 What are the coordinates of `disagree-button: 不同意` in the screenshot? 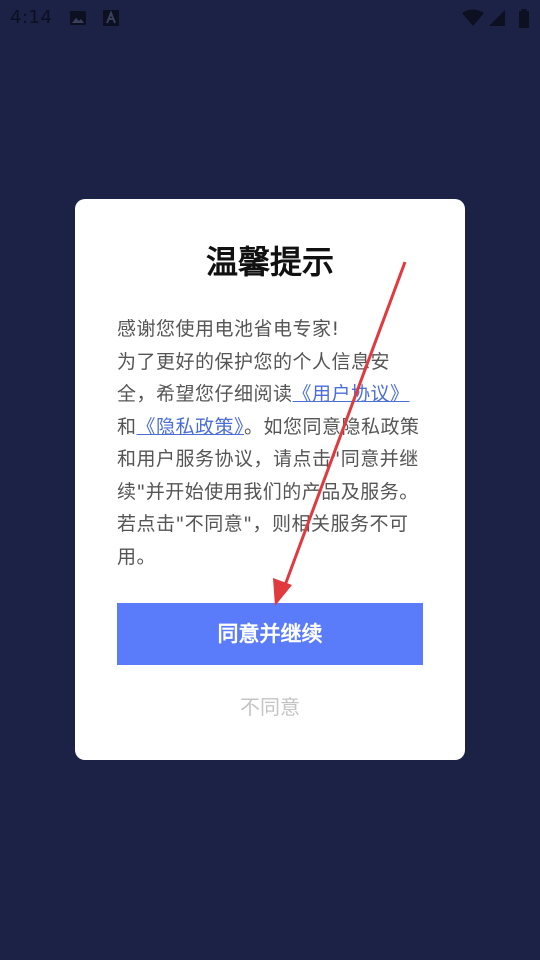 It's located at (270, 707).